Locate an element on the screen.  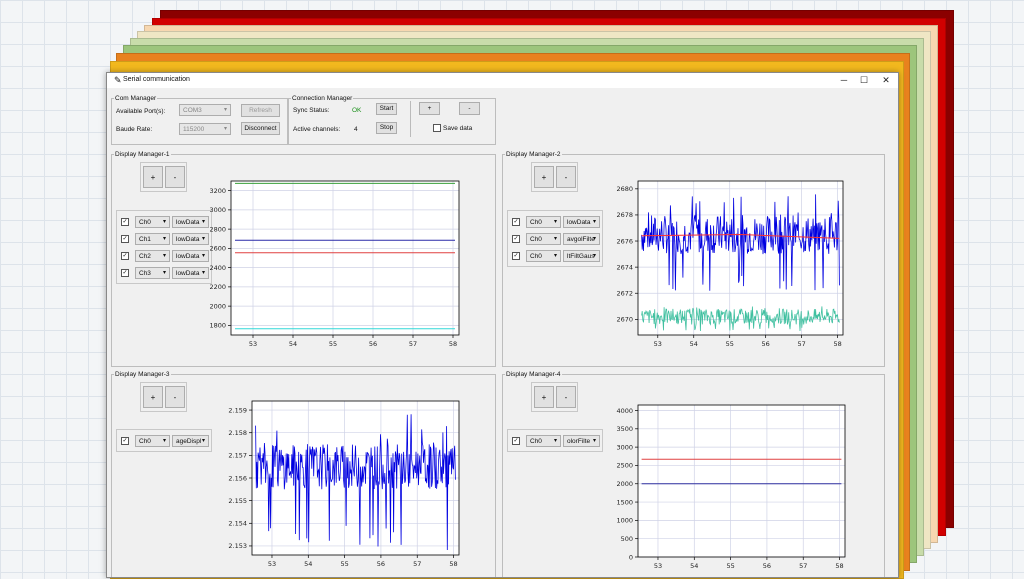
y-tick-label: 2670 is located at coordinates (624, 320).